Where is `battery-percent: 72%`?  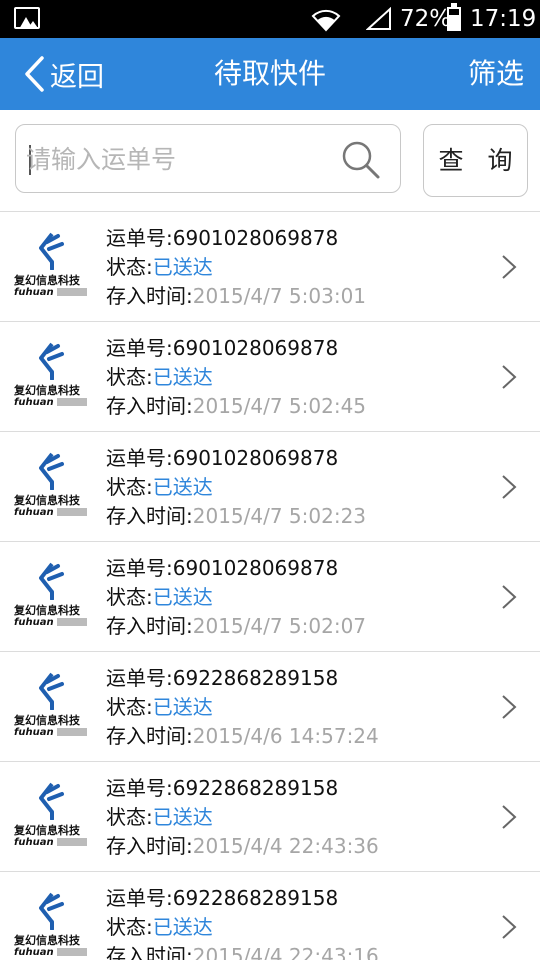
battery-percent: 72% is located at coordinates (426, 19).